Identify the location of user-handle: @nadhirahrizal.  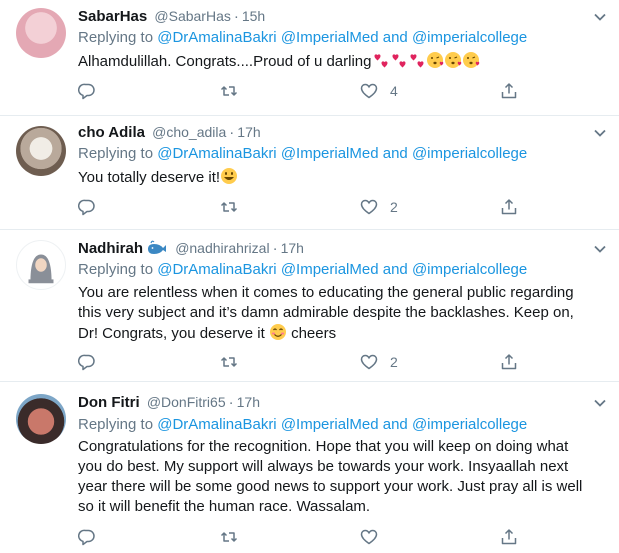
(222, 248).